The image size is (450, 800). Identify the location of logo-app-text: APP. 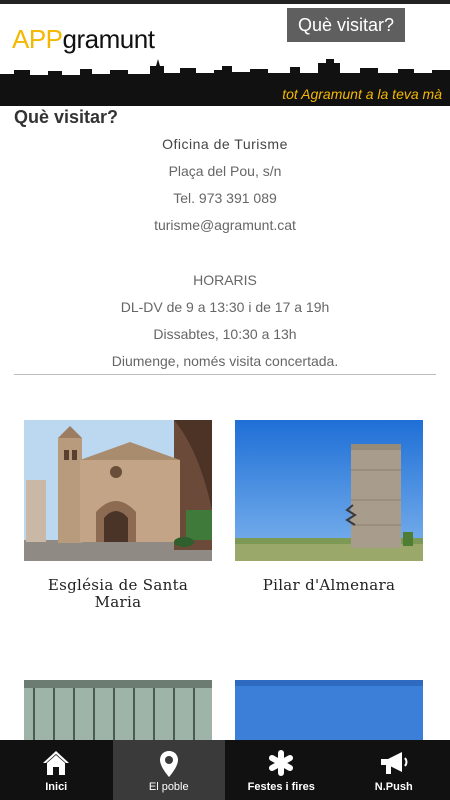
(37, 39).